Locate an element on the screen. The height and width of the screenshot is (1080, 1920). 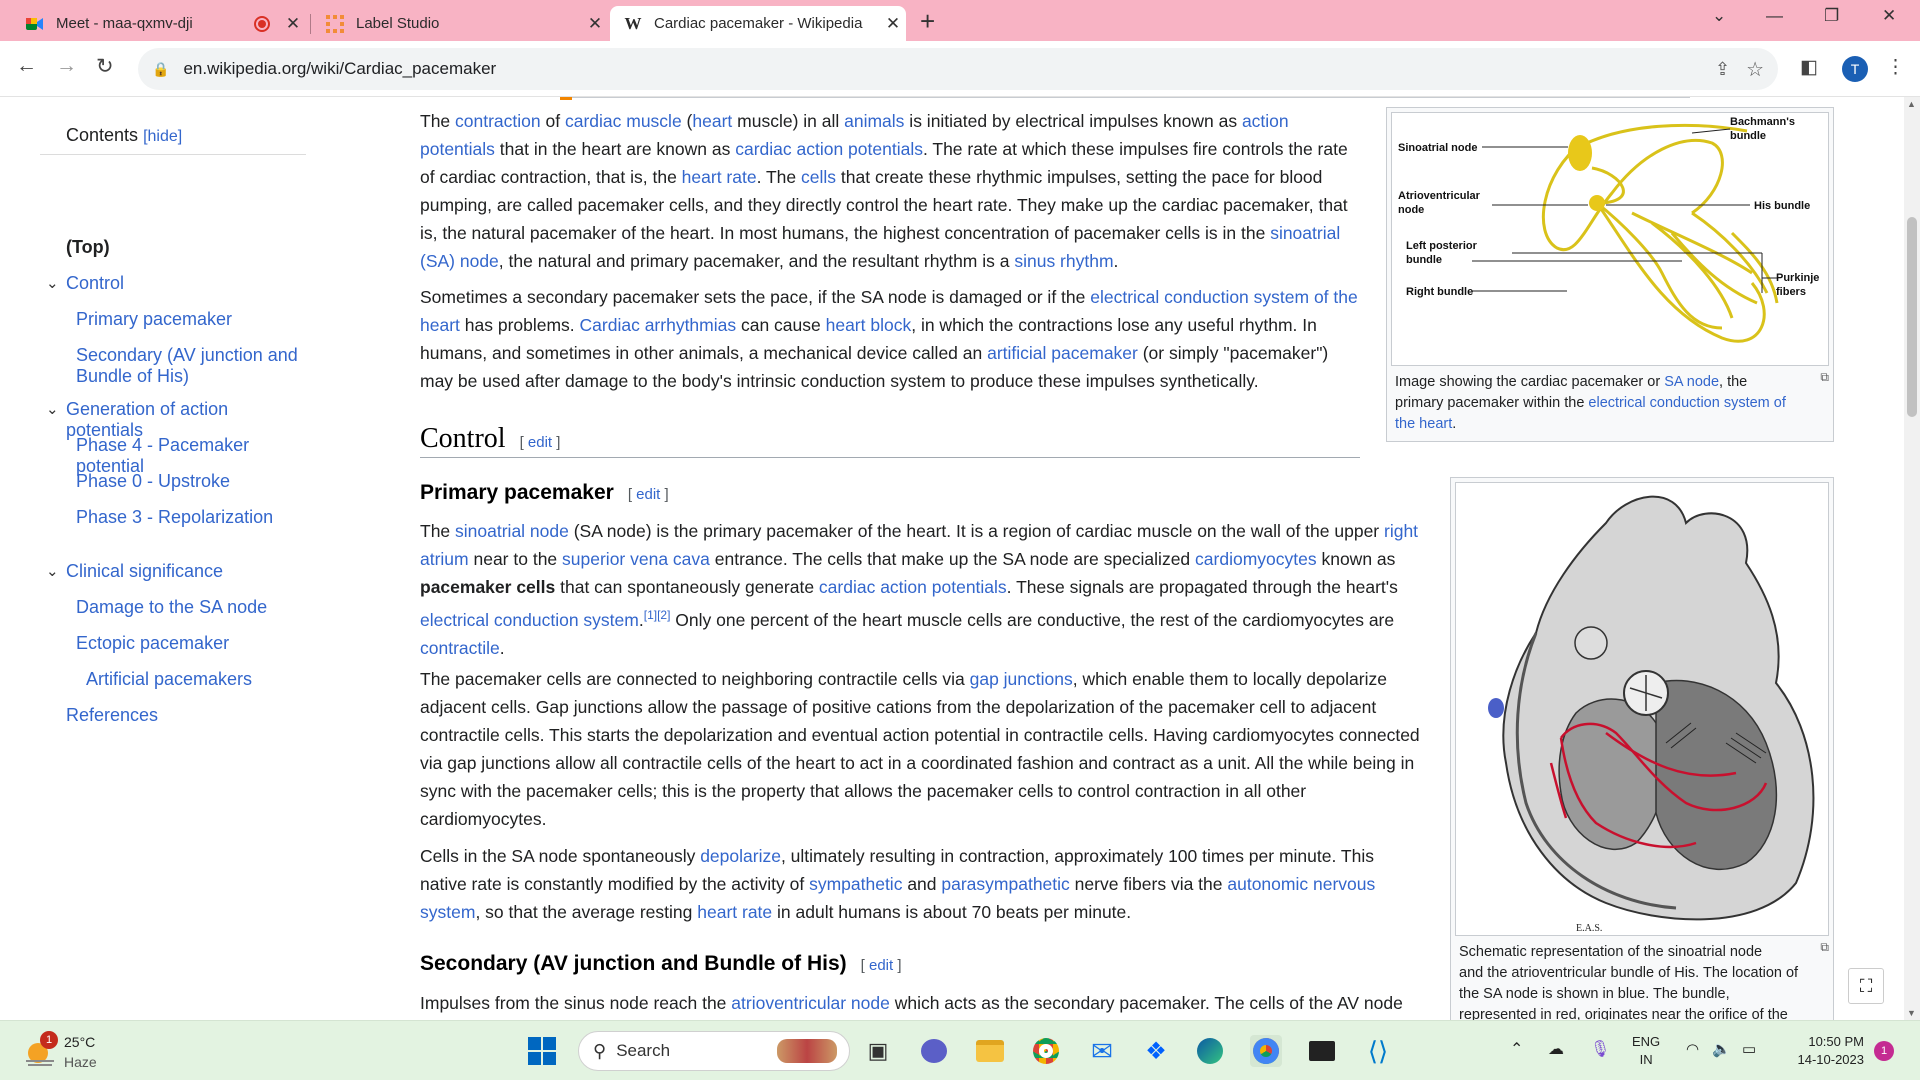
wiki-link: heart block is located at coordinates (869, 325).